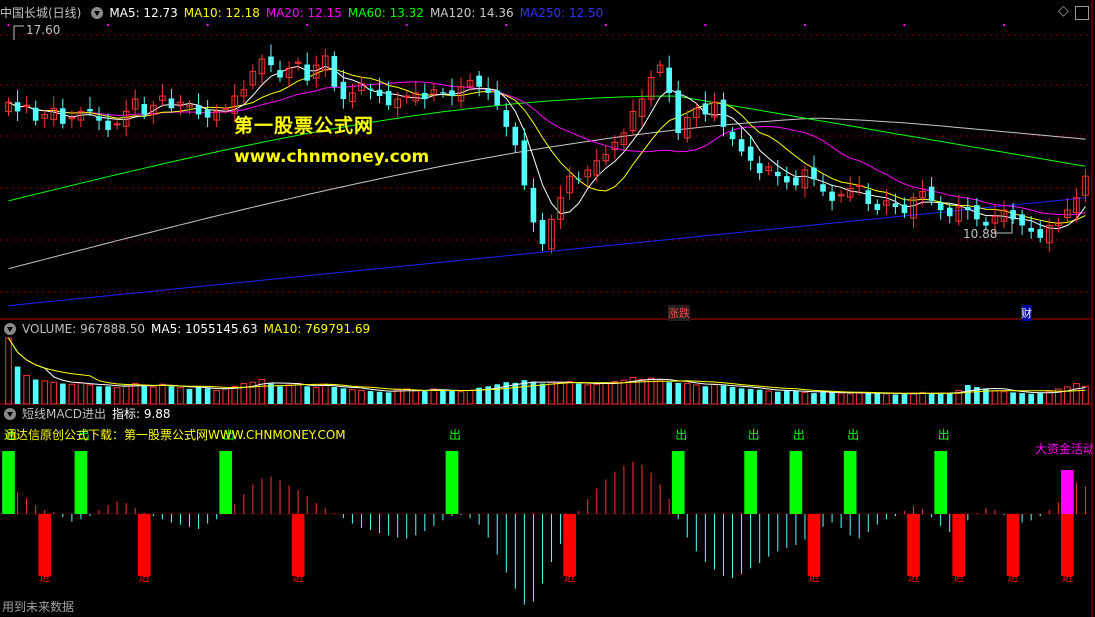 The width and height of the screenshot is (1095, 617). I want to click on volume-ma5-label: MA5: 1055145.63, so click(204, 329).